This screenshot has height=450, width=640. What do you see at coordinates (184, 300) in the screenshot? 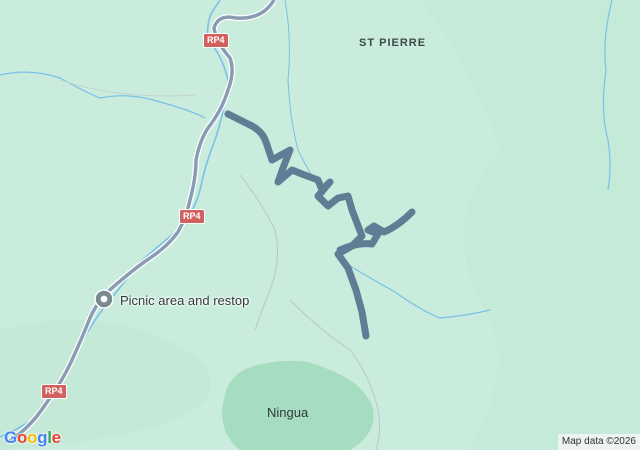
I see `poi-label-picnic-area: Picnic area and restop` at bounding box center [184, 300].